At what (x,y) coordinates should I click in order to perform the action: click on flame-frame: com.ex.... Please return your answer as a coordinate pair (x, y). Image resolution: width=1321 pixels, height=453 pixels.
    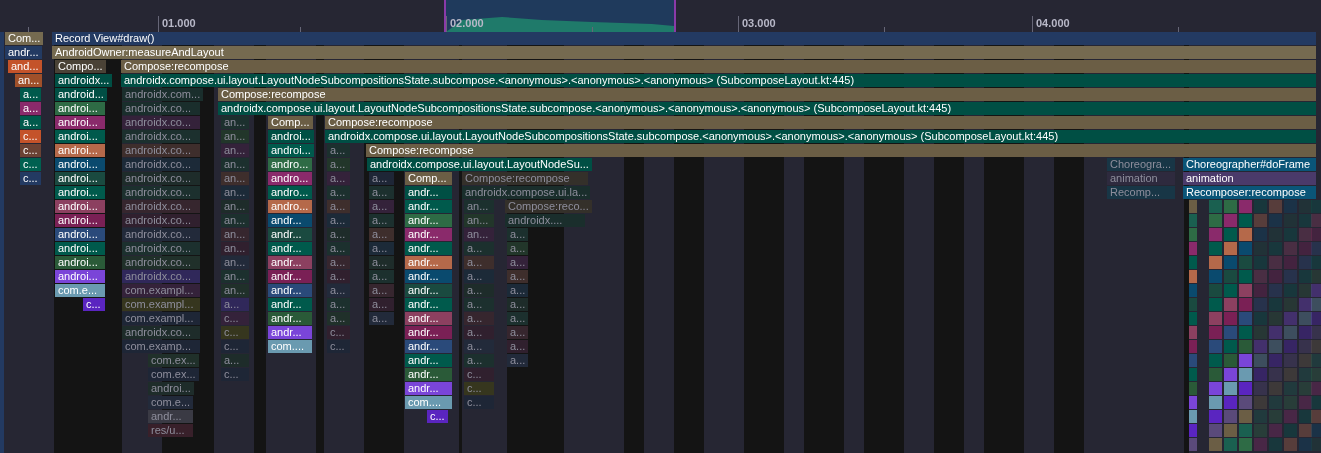
    Looking at the image, I should click on (173, 360).